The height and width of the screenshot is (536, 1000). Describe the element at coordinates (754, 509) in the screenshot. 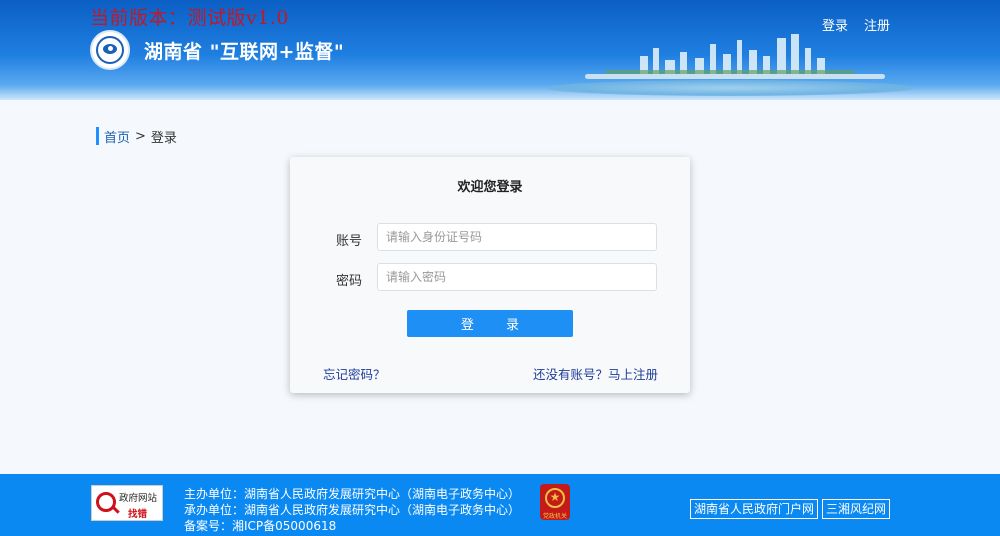

I see `footer-link-hunan-gov: 湖南省人民政府门户网` at that location.